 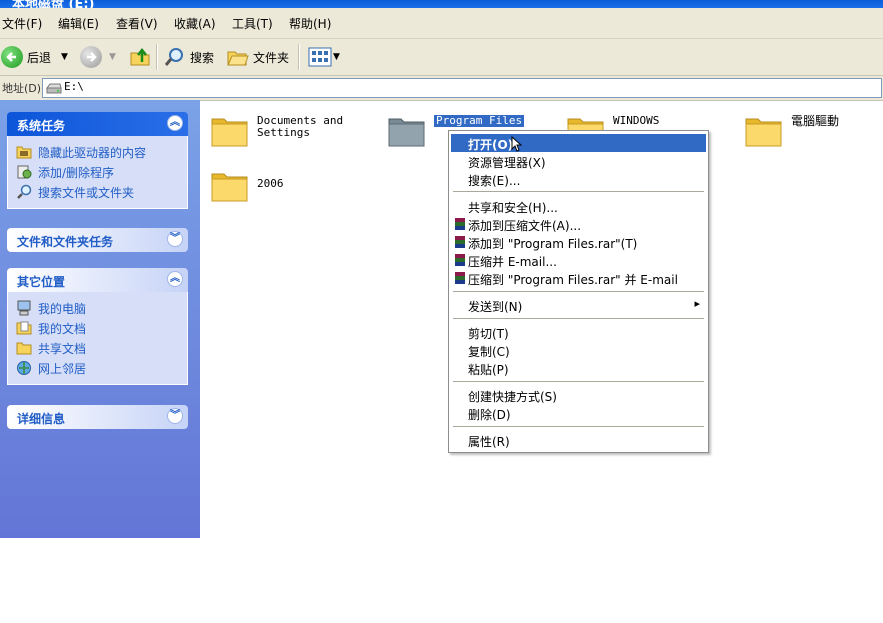 I want to click on place-label: 我的电脑, so click(x=62, y=308).